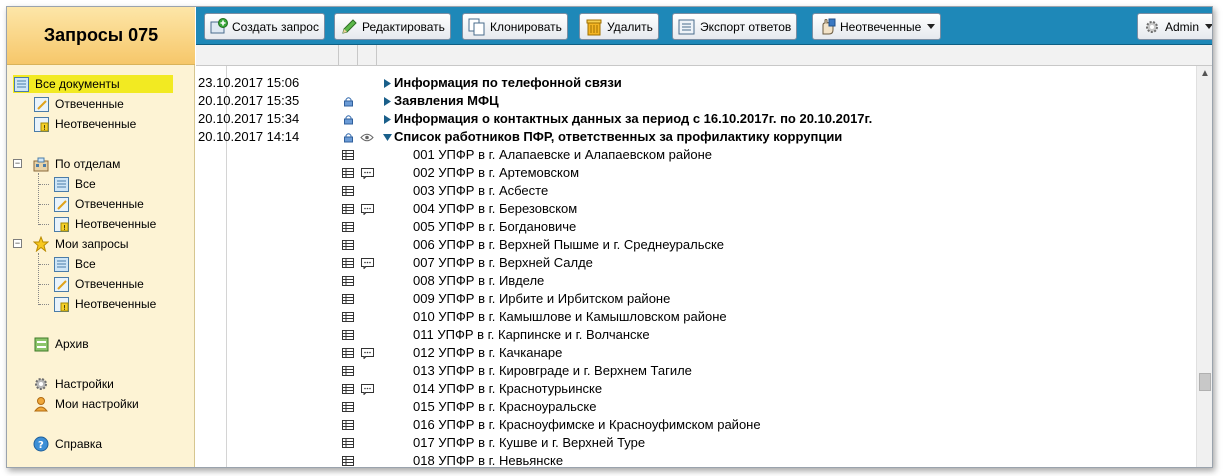 The height and width of the screenshot is (476, 1223). What do you see at coordinates (61, 344) in the screenshot?
I see `nav-archive: Архив` at bounding box center [61, 344].